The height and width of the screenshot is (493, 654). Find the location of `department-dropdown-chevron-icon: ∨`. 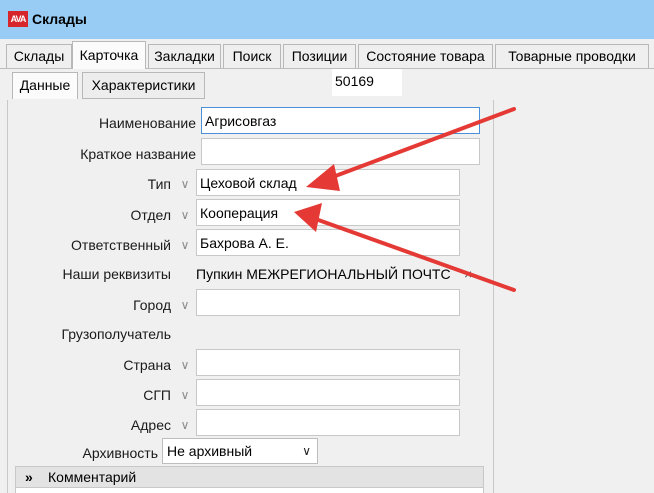

department-dropdown-chevron-icon: ∨ is located at coordinates (185, 215).